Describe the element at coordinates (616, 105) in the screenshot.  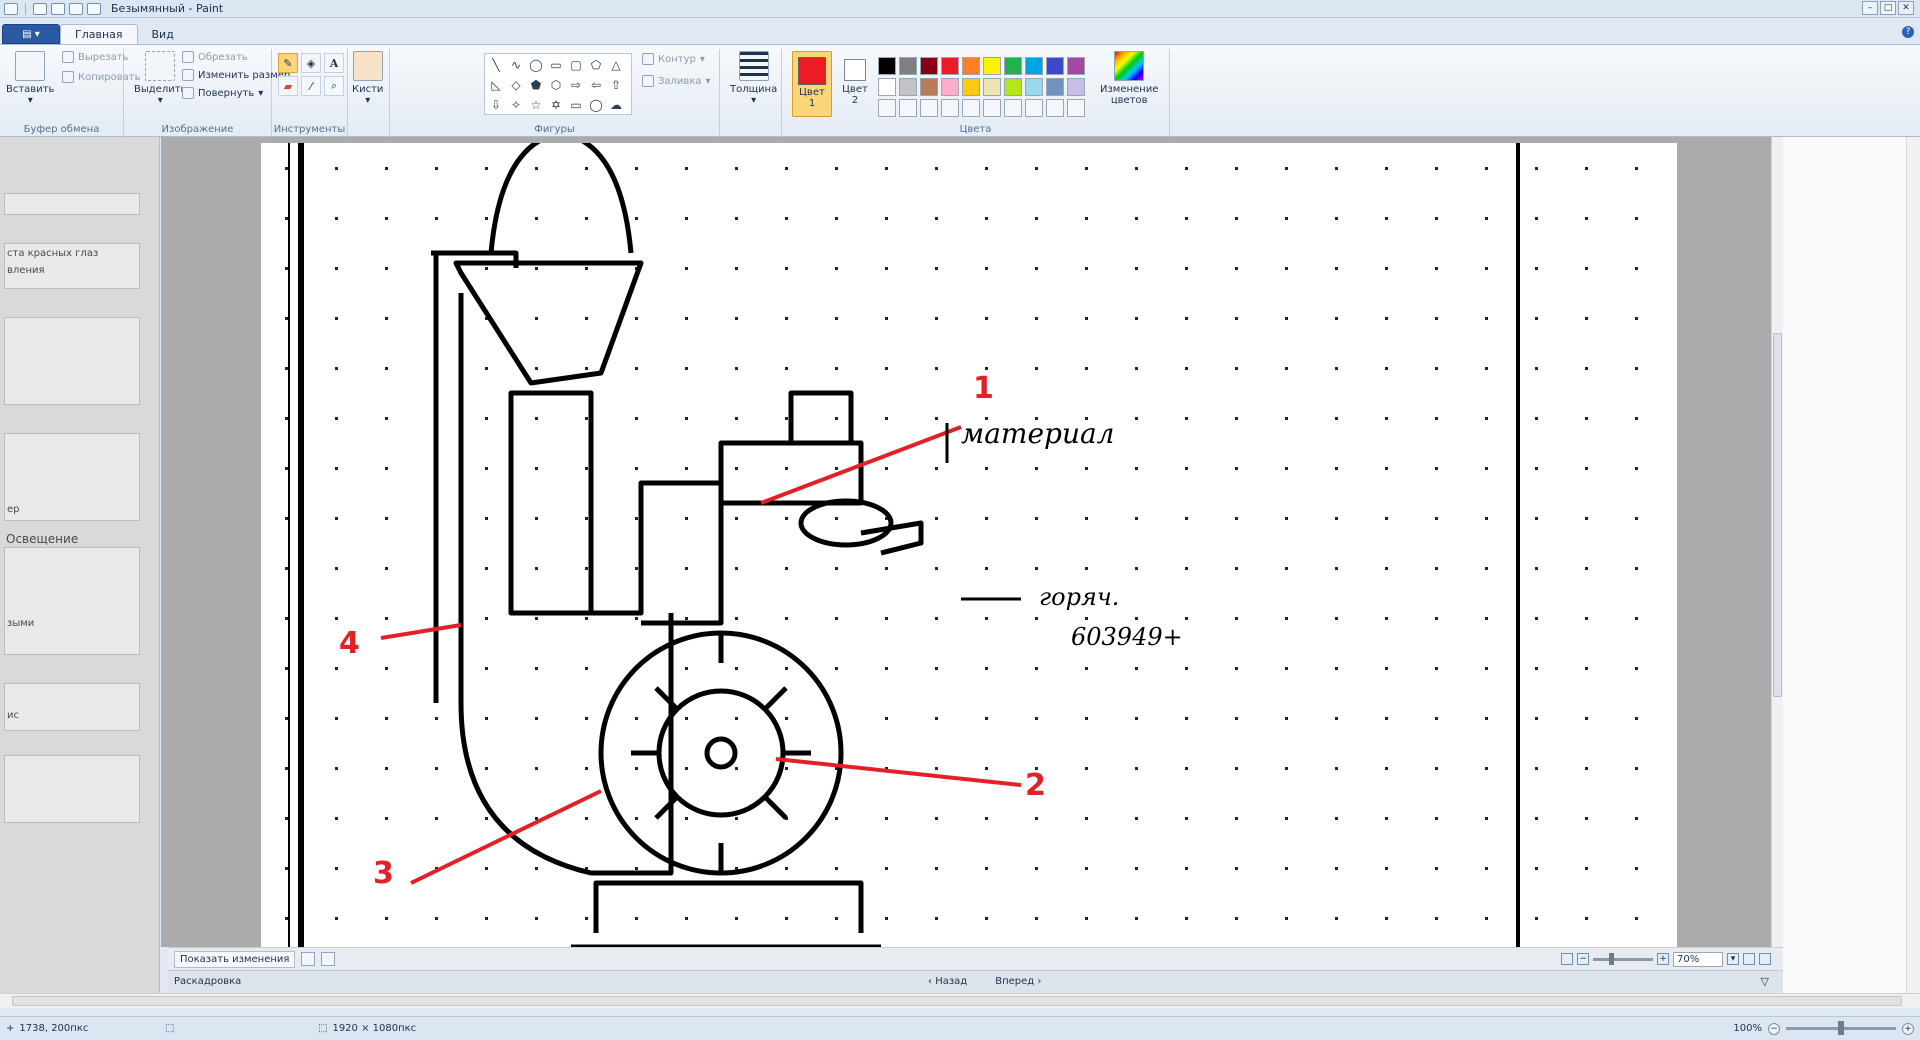
I see `cloud-shape-icon: ☁` at that location.